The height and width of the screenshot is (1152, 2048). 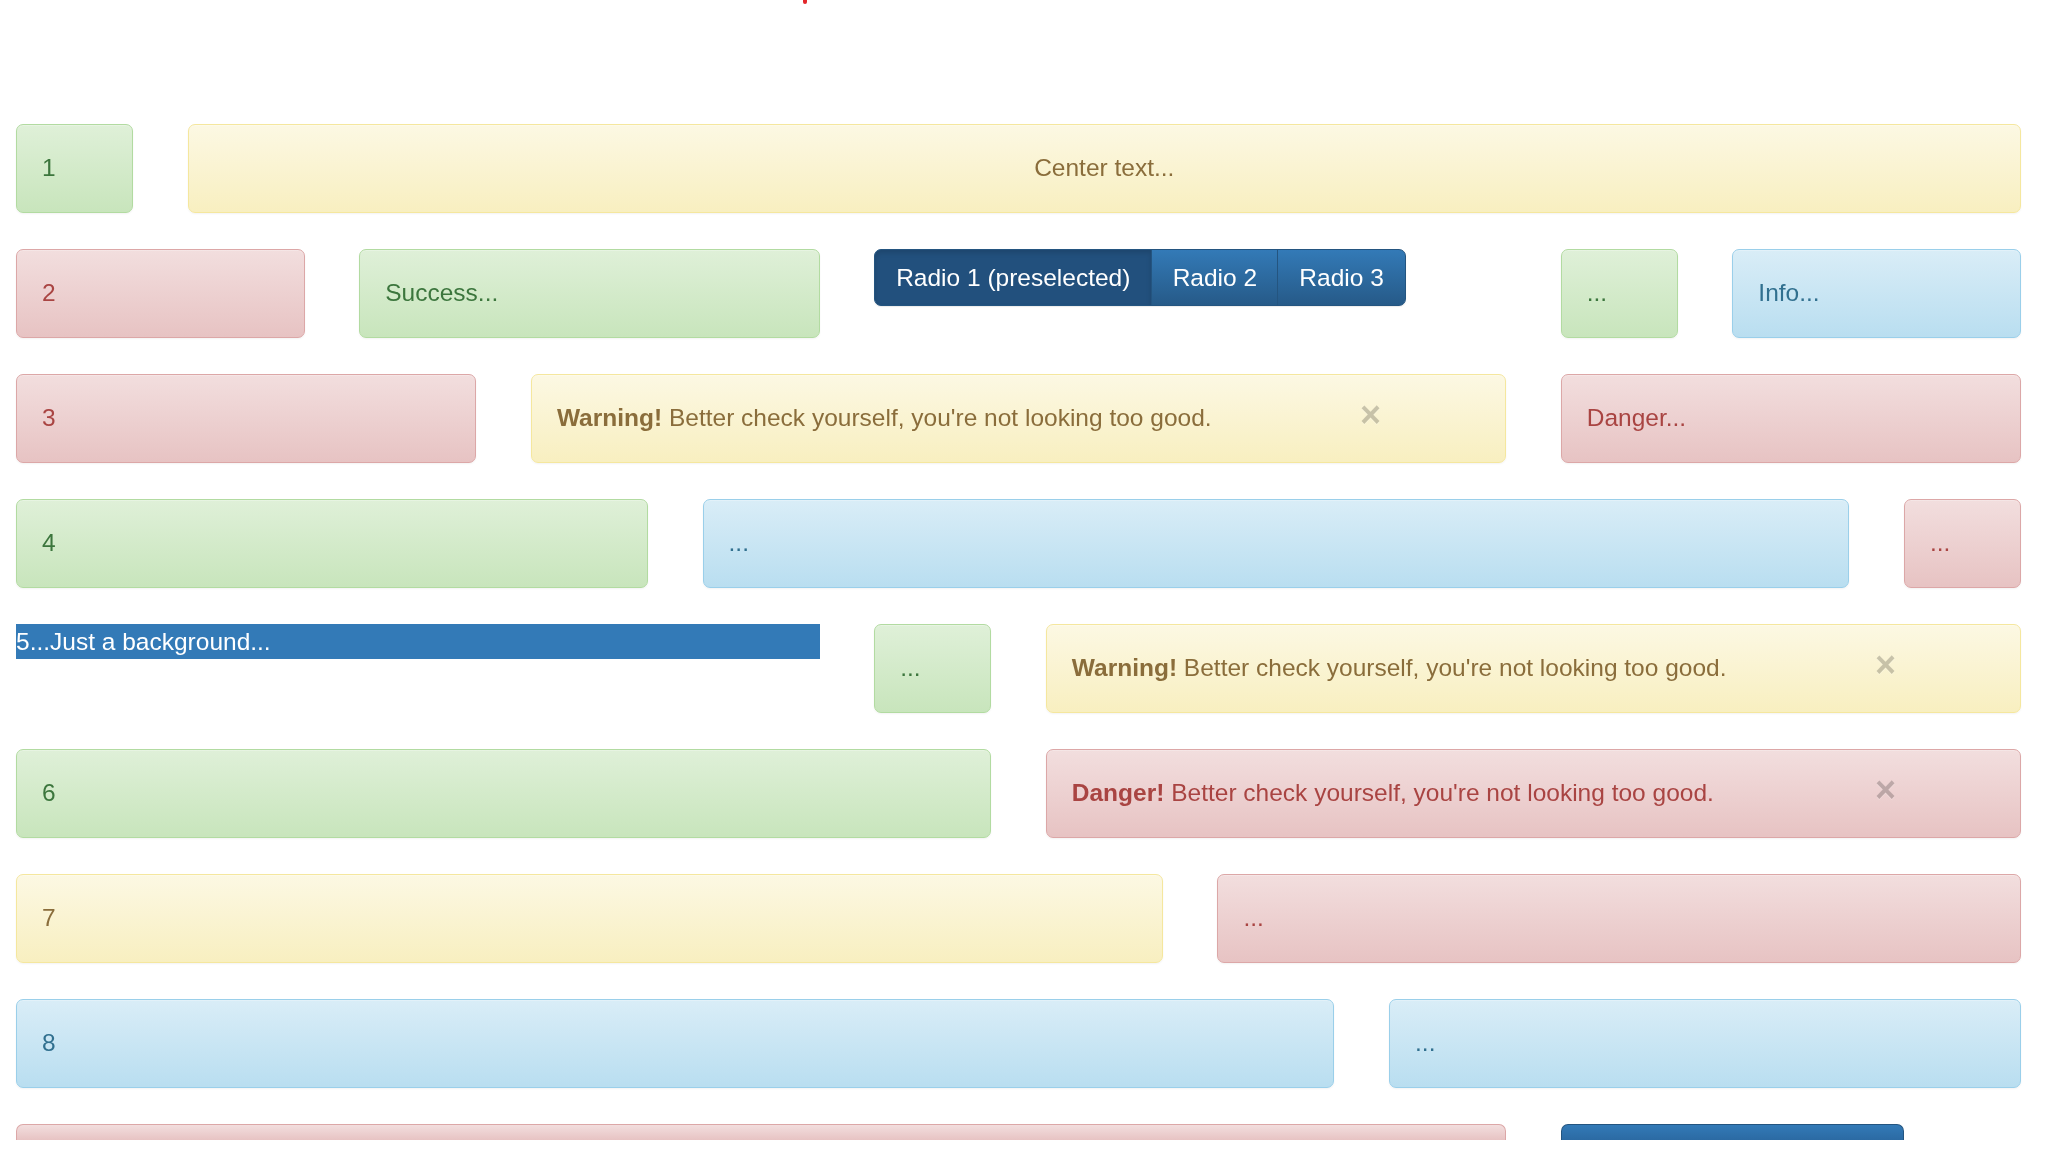 I want to click on radio-button: Radio 1 (preselected), so click(x=1013, y=277).